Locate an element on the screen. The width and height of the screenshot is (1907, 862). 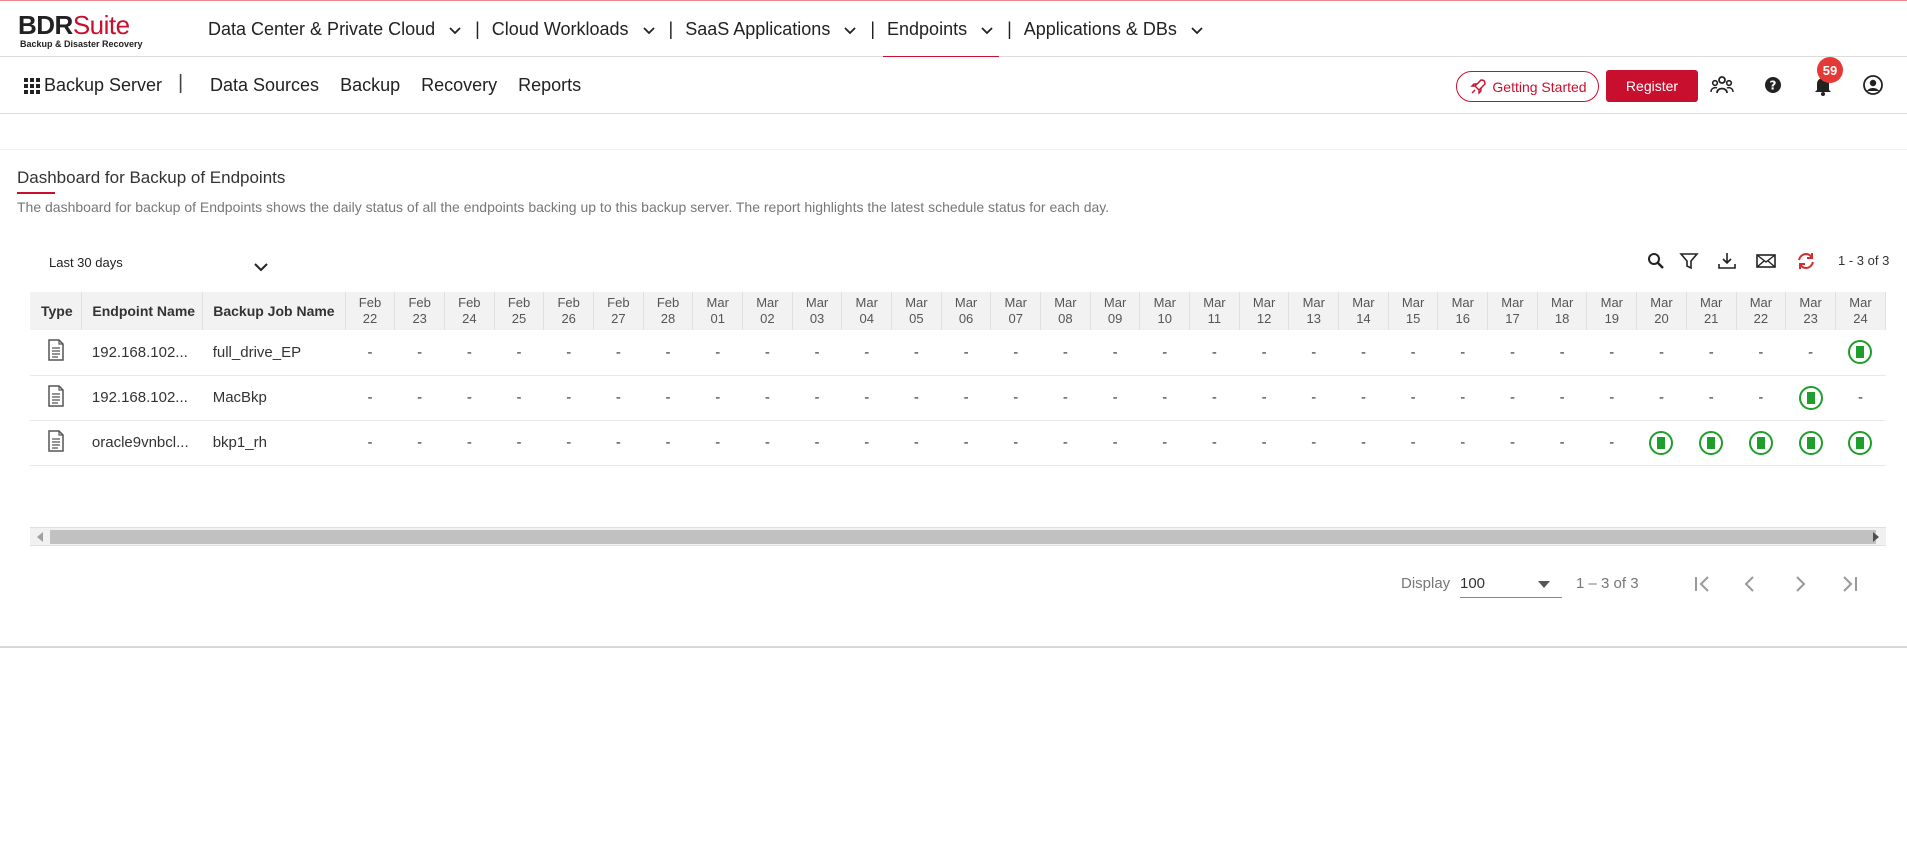
first-page-icon is located at coordinates (1702, 584).